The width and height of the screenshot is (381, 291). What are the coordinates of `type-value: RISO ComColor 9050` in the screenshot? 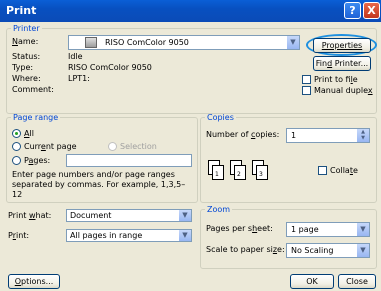 It's located at (110, 67).